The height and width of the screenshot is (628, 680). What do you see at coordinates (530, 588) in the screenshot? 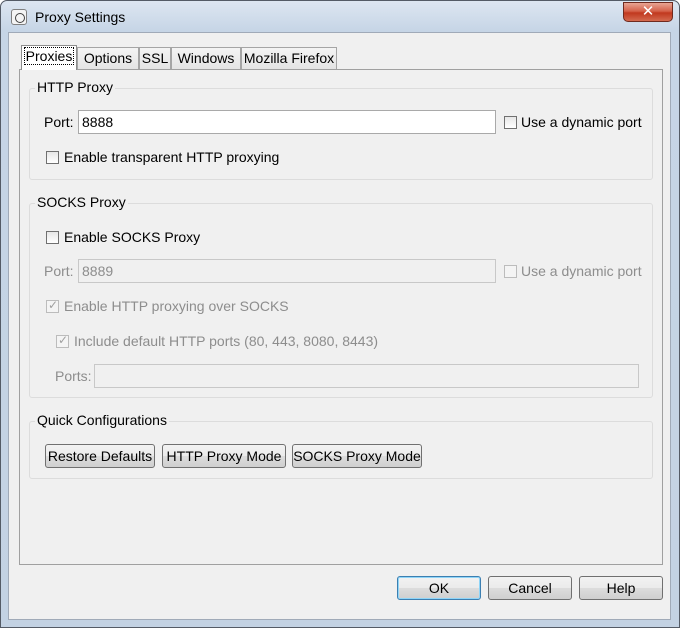
I see `cancel-button: Cancel` at bounding box center [530, 588].